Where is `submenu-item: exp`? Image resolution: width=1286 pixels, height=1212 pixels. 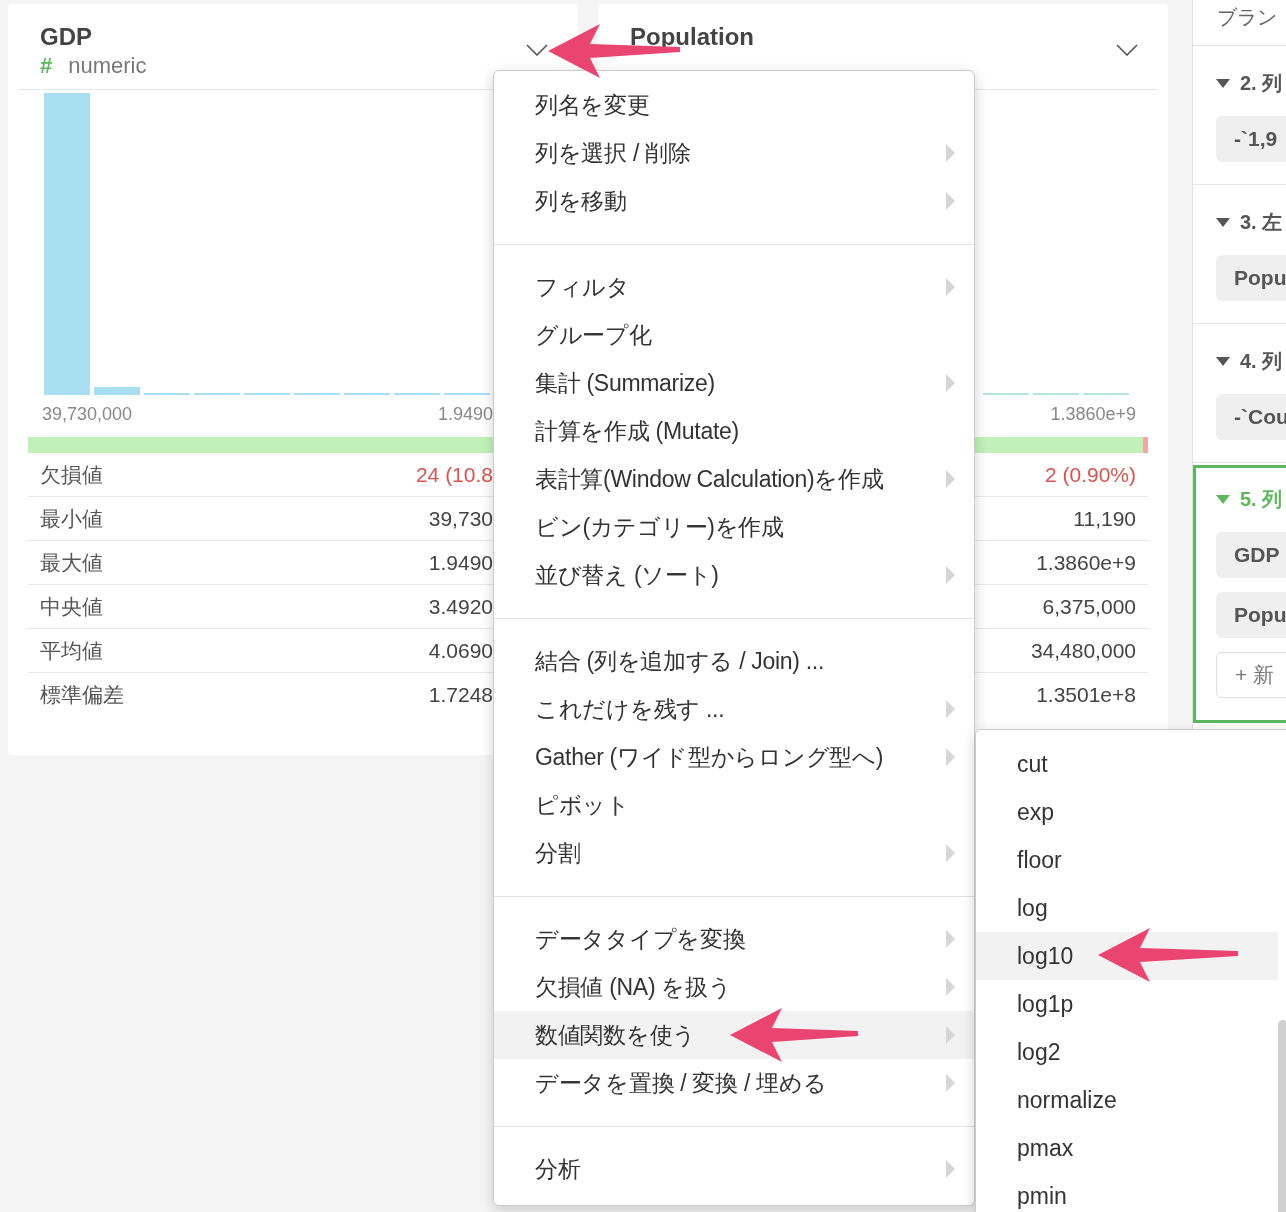 submenu-item: exp is located at coordinates (1127, 812).